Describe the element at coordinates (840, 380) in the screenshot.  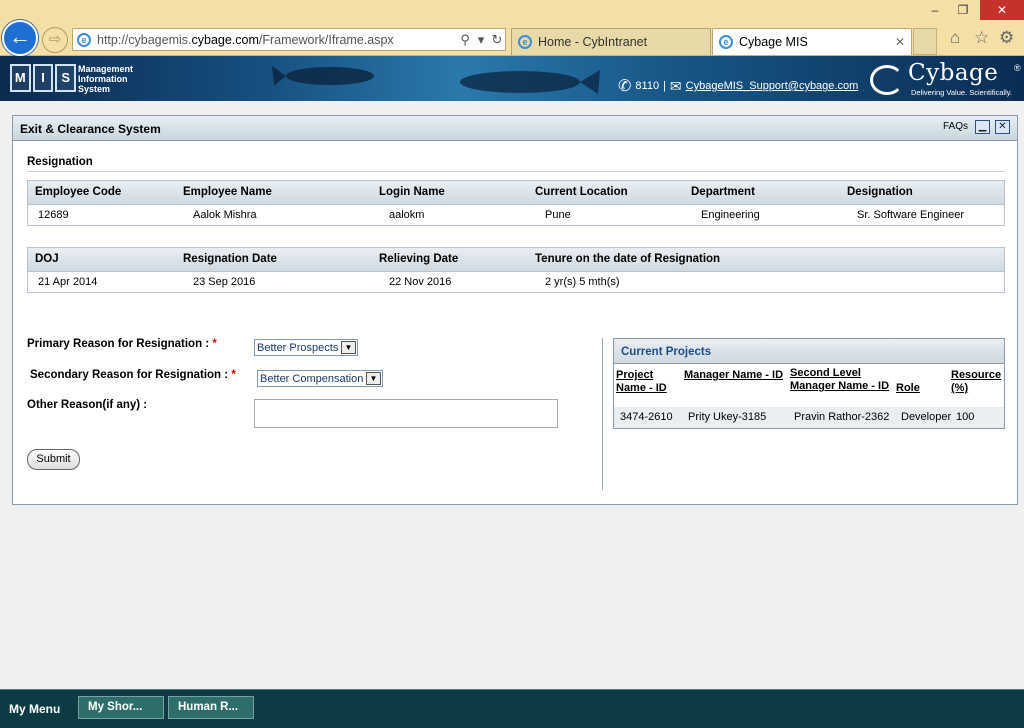
I see `header-second-level-manager: Second Level Manager Name - ID` at that location.